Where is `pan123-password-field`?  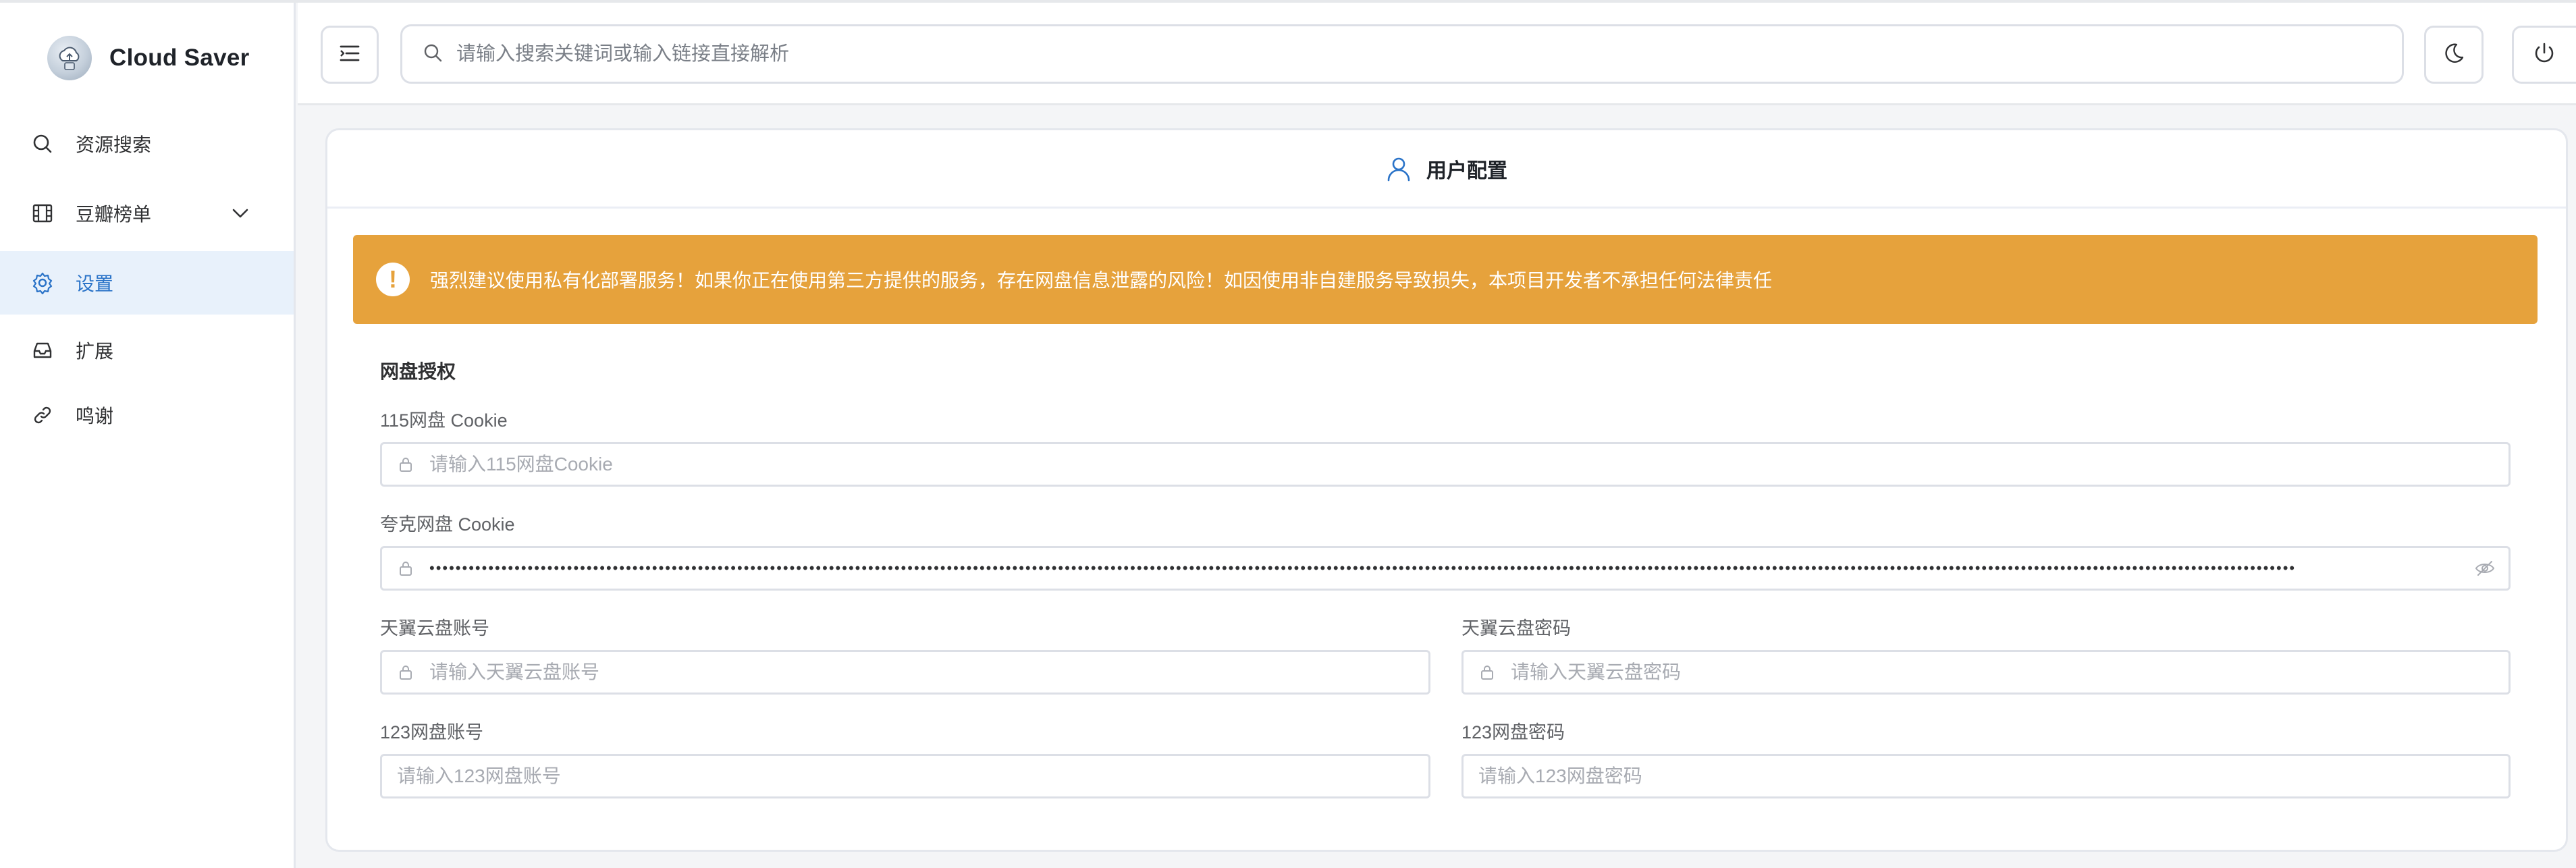
pan123-password-field is located at coordinates (1986, 776).